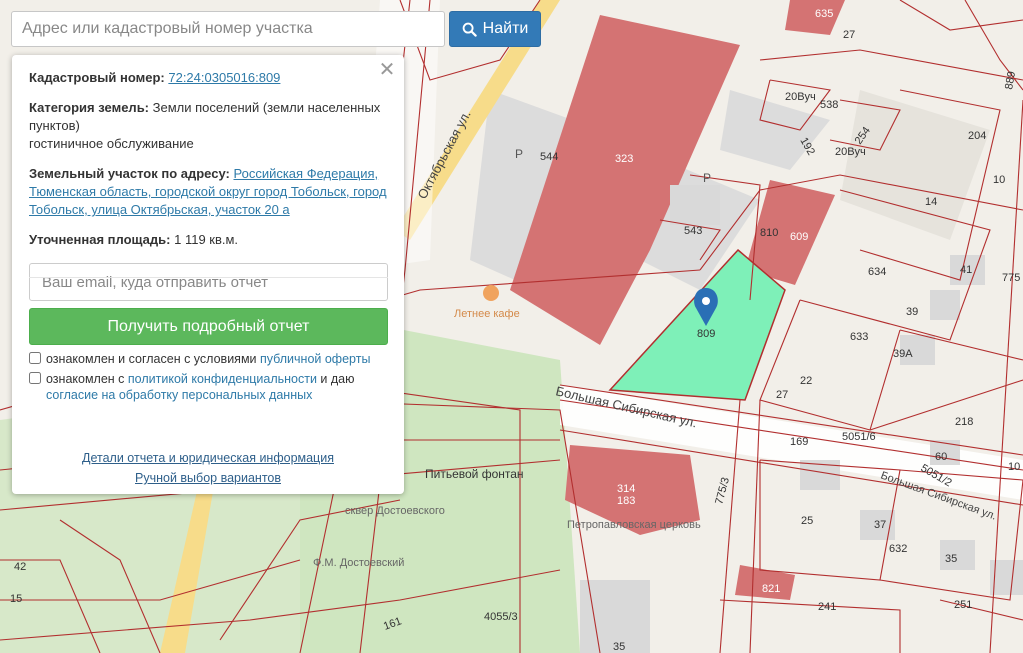  Describe the element at coordinates (208, 326) in the screenshot. I see `get-report-button: Получить подробный отчет` at that location.